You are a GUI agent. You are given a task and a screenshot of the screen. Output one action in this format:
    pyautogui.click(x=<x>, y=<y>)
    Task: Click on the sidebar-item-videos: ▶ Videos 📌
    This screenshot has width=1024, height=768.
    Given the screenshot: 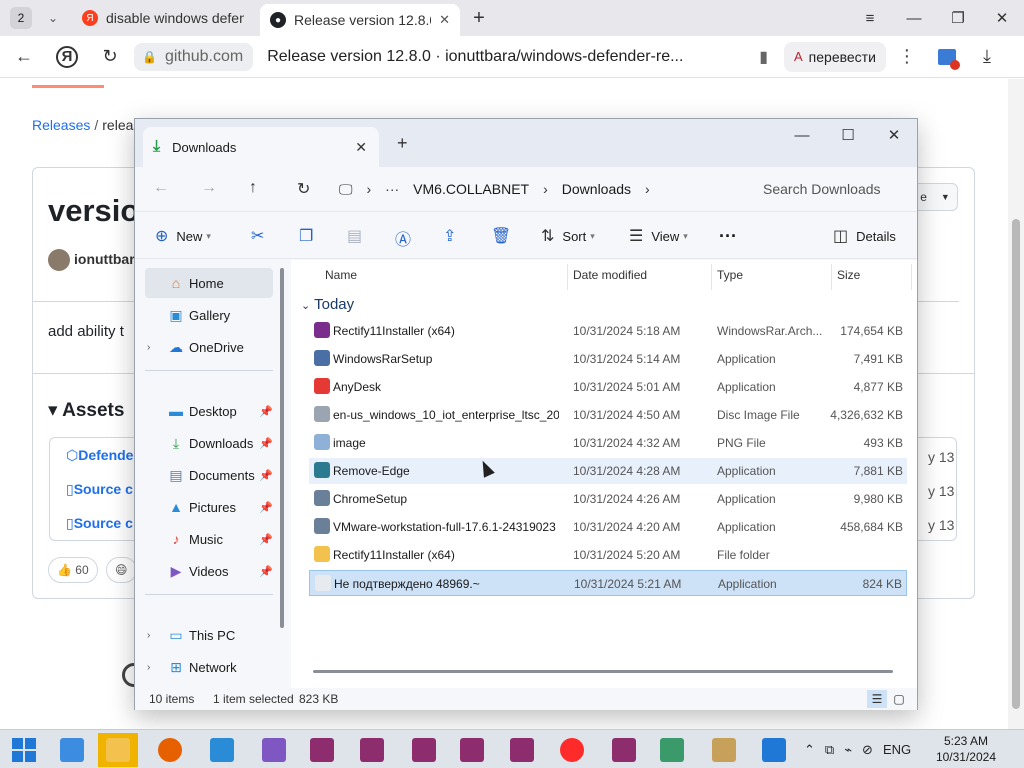 What is the action you would take?
    pyautogui.click(x=209, y=571)
    